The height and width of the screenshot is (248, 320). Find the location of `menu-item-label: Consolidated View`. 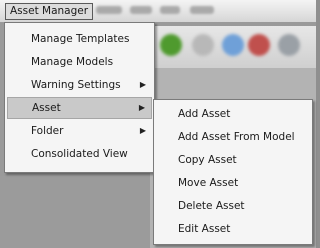

menu-item-label: Consolidated View is located at coordinates (79, 154).